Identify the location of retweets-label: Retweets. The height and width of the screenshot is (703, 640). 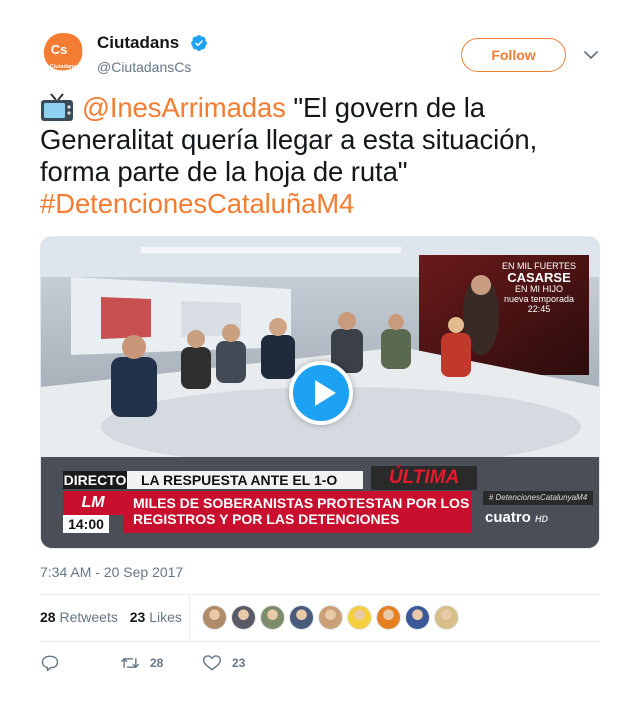
(88, 617).